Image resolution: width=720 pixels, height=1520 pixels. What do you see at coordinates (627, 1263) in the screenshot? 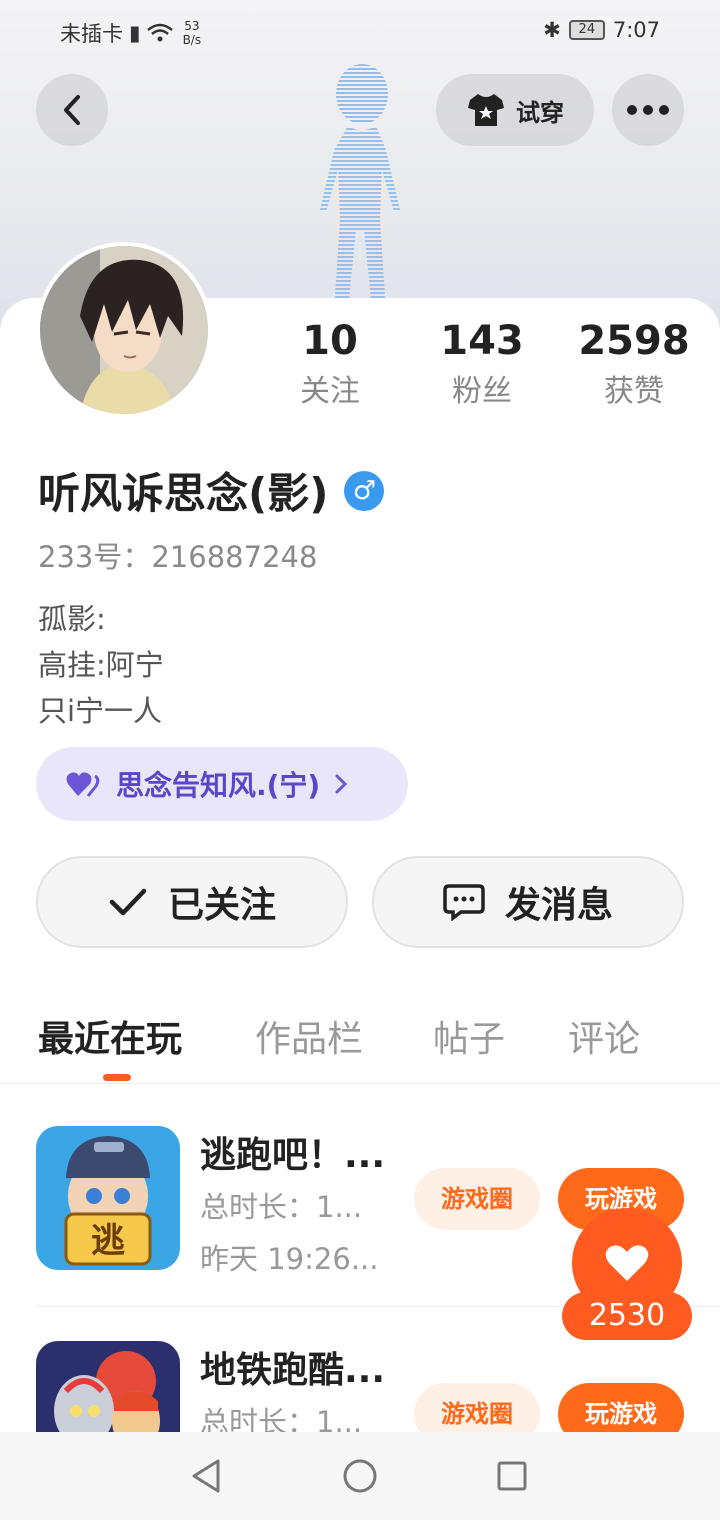
I see `heart-icon` at bounding box center [627, 1263].